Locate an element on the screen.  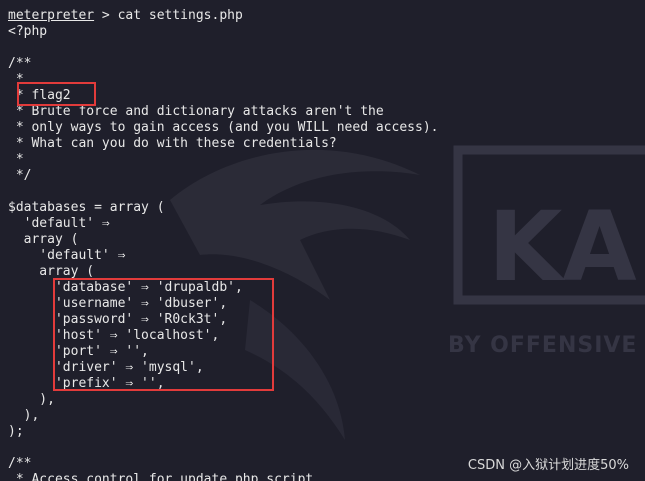
command-line: meterpreter > cat settings.php is located at coordinates (125, 16).